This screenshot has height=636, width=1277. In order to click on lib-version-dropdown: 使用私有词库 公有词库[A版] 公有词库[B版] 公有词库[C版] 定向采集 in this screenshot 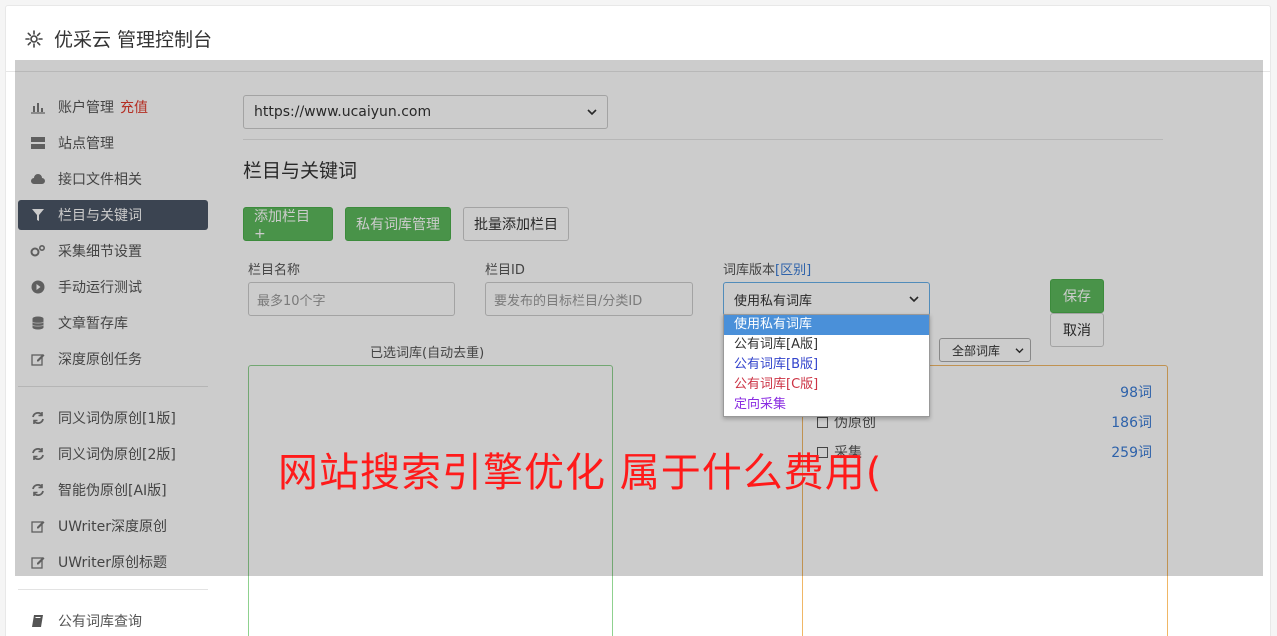, I will do `click(826, 365)`.